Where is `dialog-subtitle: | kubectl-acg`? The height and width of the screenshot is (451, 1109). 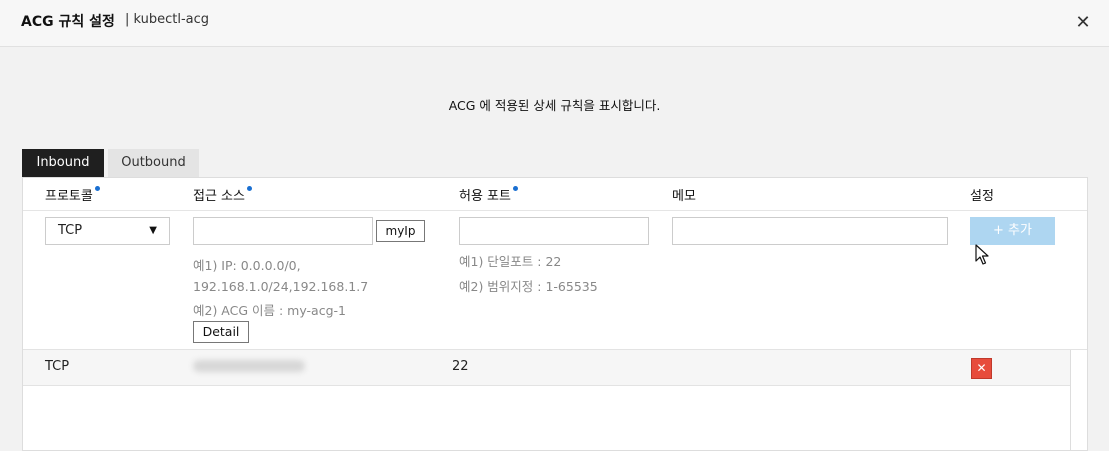
dialog-subtitle: | kubectl-acg is located at coordinates (167, 19).